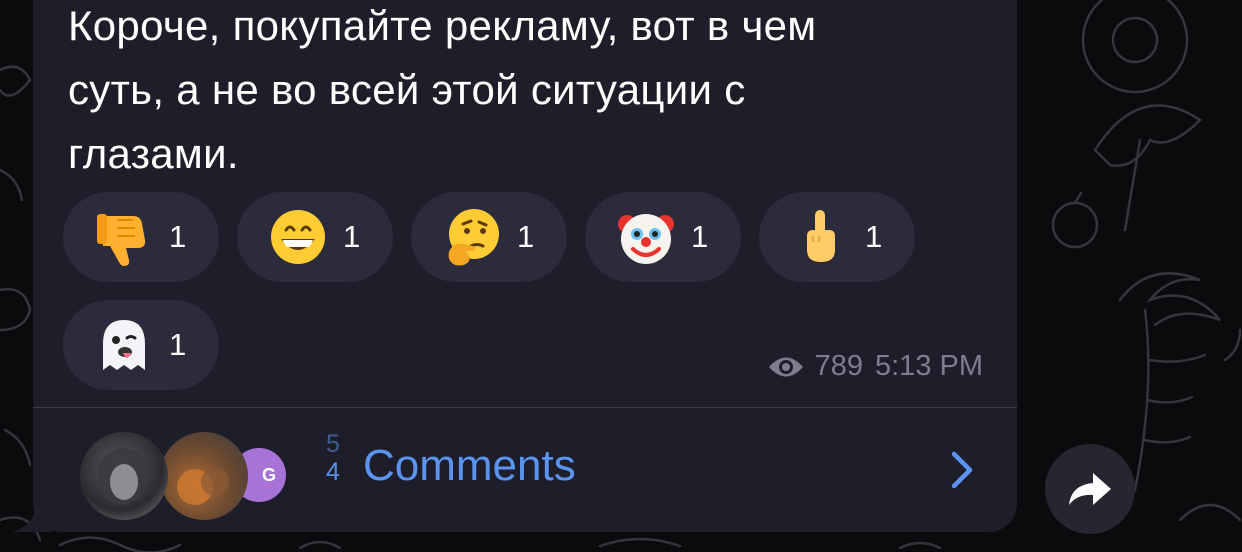 Image resolution: width=1242 pixels, height=552 pixels. I want to click on message-meta: 789 5:13 PM, so click(875, 366).